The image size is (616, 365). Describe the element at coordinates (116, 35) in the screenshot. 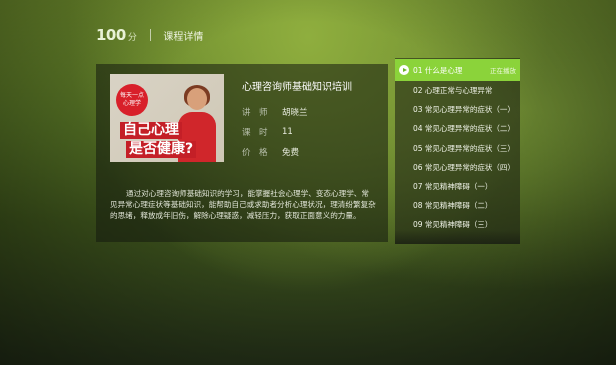

I see `app-logo: 100 分` at that location.